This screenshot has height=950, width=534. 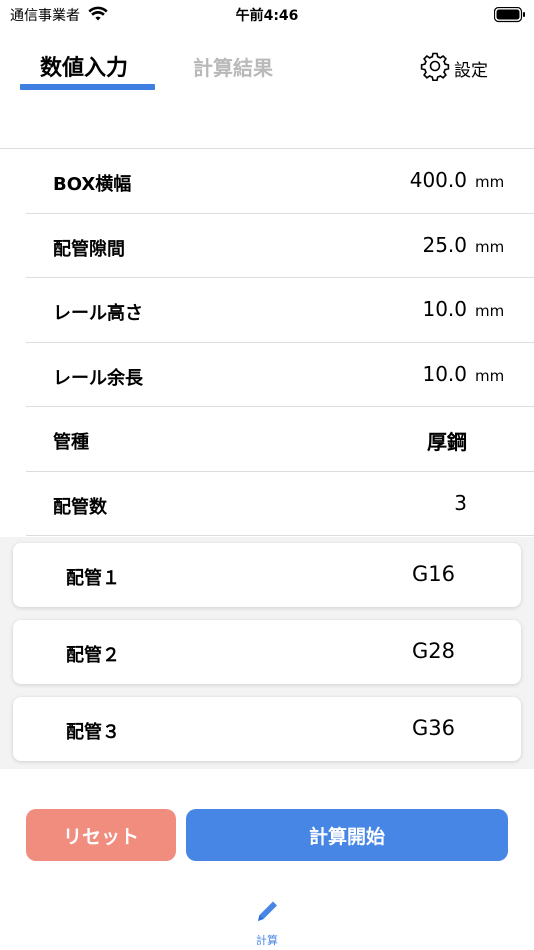 What do you see at coordinates (87, 87) in the screenshot?
I see `active-tab-indicator` at bounding box center [87, 87].